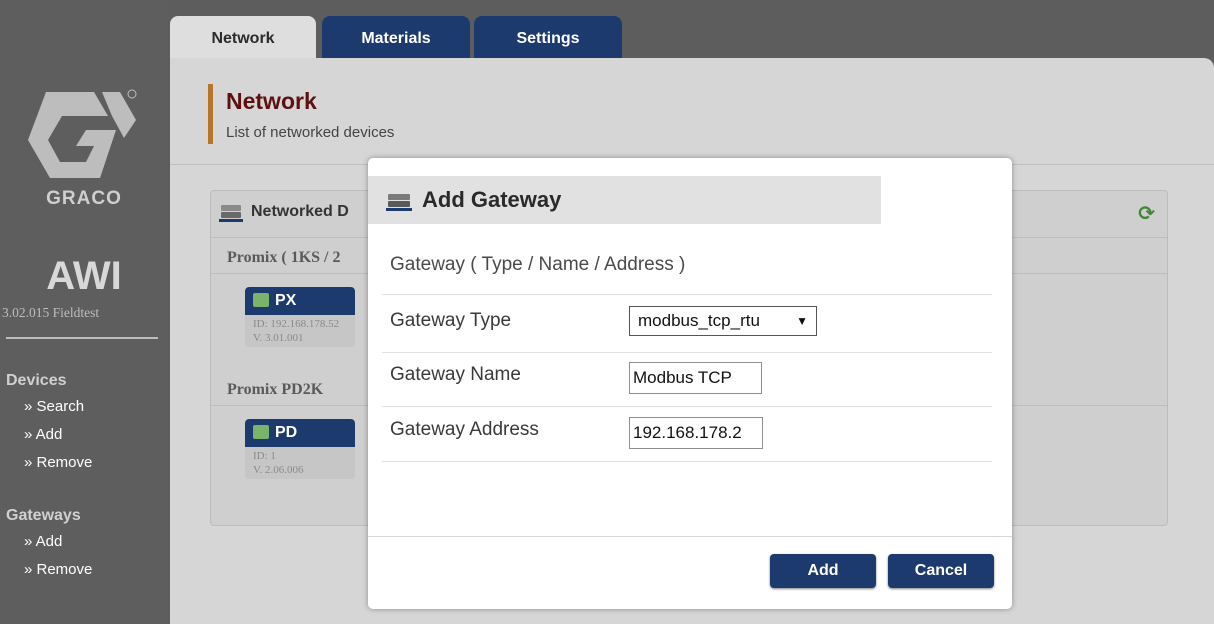 This screenshot has width=1214, height=624. Describe the element at coordinates (310, 132) in the screenshot. I see `page-subtitle: List of networked devices` at that location.